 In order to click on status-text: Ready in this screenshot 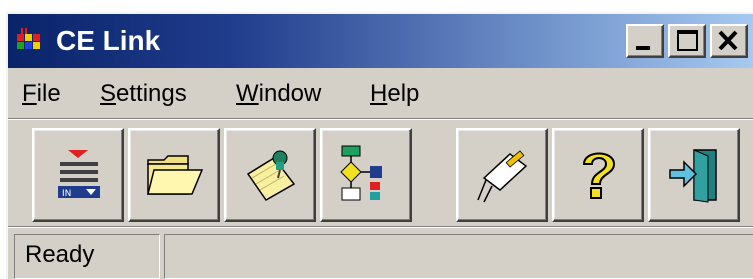, I will do `click(87, 256)`.